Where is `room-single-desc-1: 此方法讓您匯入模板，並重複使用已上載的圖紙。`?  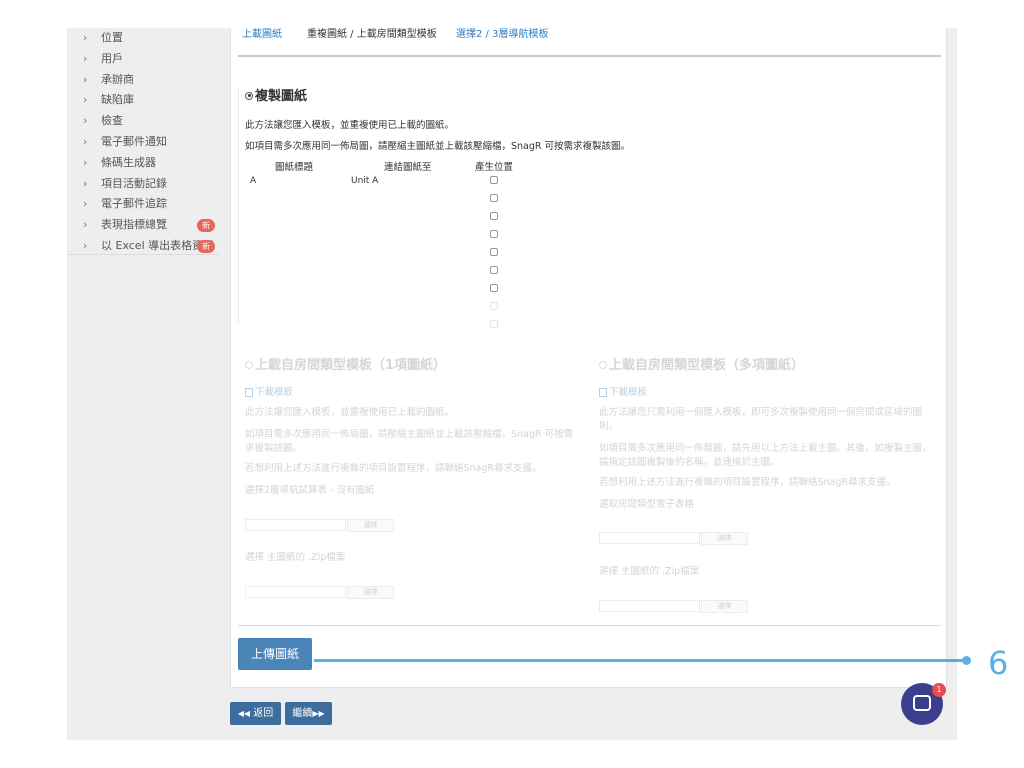 room-single-desc-1: 此方法讓您匯入模板，並重複使用已上載的圖紙。 is located at coordinates (350, 412).